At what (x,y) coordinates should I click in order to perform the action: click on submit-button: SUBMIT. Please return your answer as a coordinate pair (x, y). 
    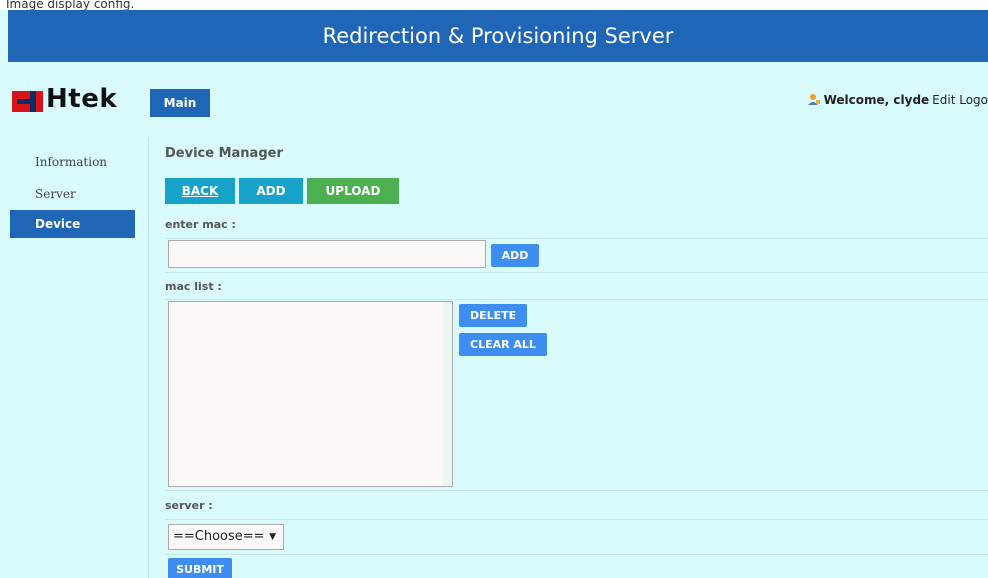
    Looking at the image, I should click on (200, 568).